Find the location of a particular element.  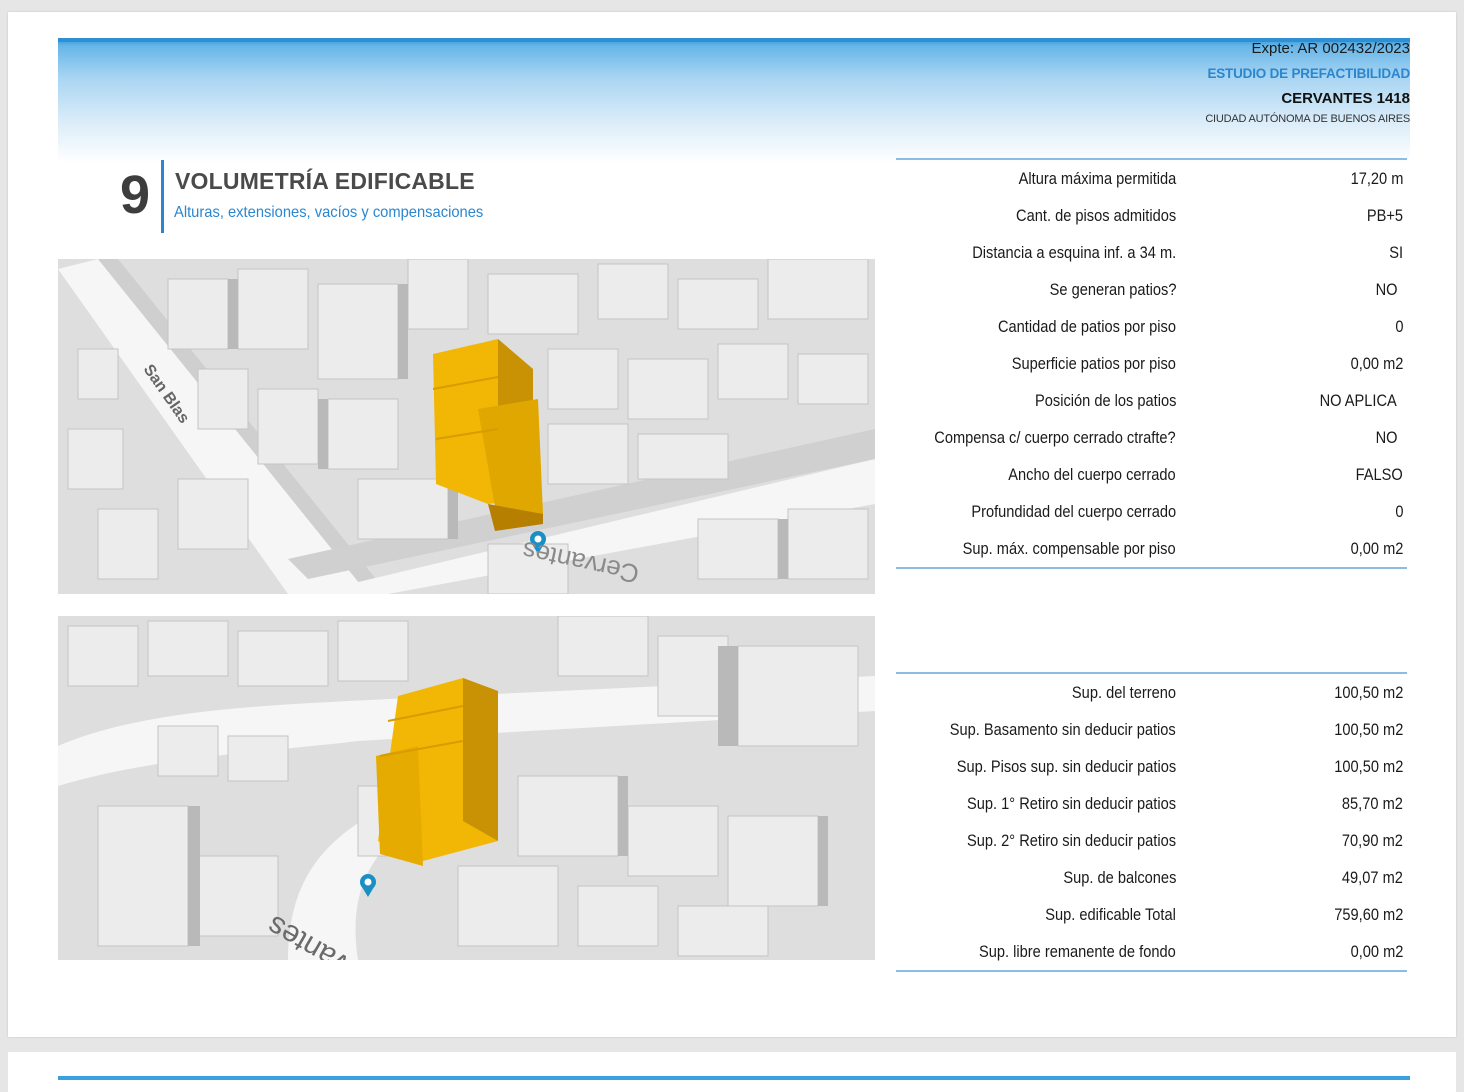

header-banner is located at coordinates (734, 100).